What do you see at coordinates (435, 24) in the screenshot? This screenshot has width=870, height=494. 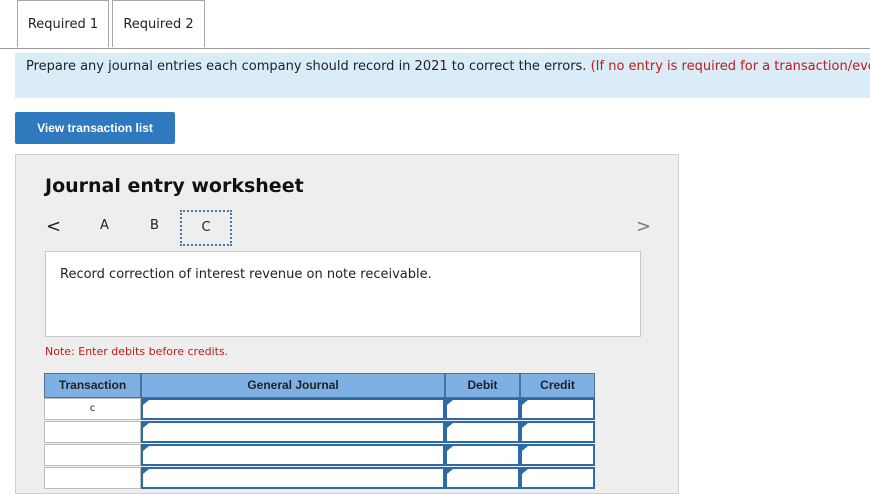 I see `tab-bar: Required 1 Required 2` at bounding box center [435, 24].